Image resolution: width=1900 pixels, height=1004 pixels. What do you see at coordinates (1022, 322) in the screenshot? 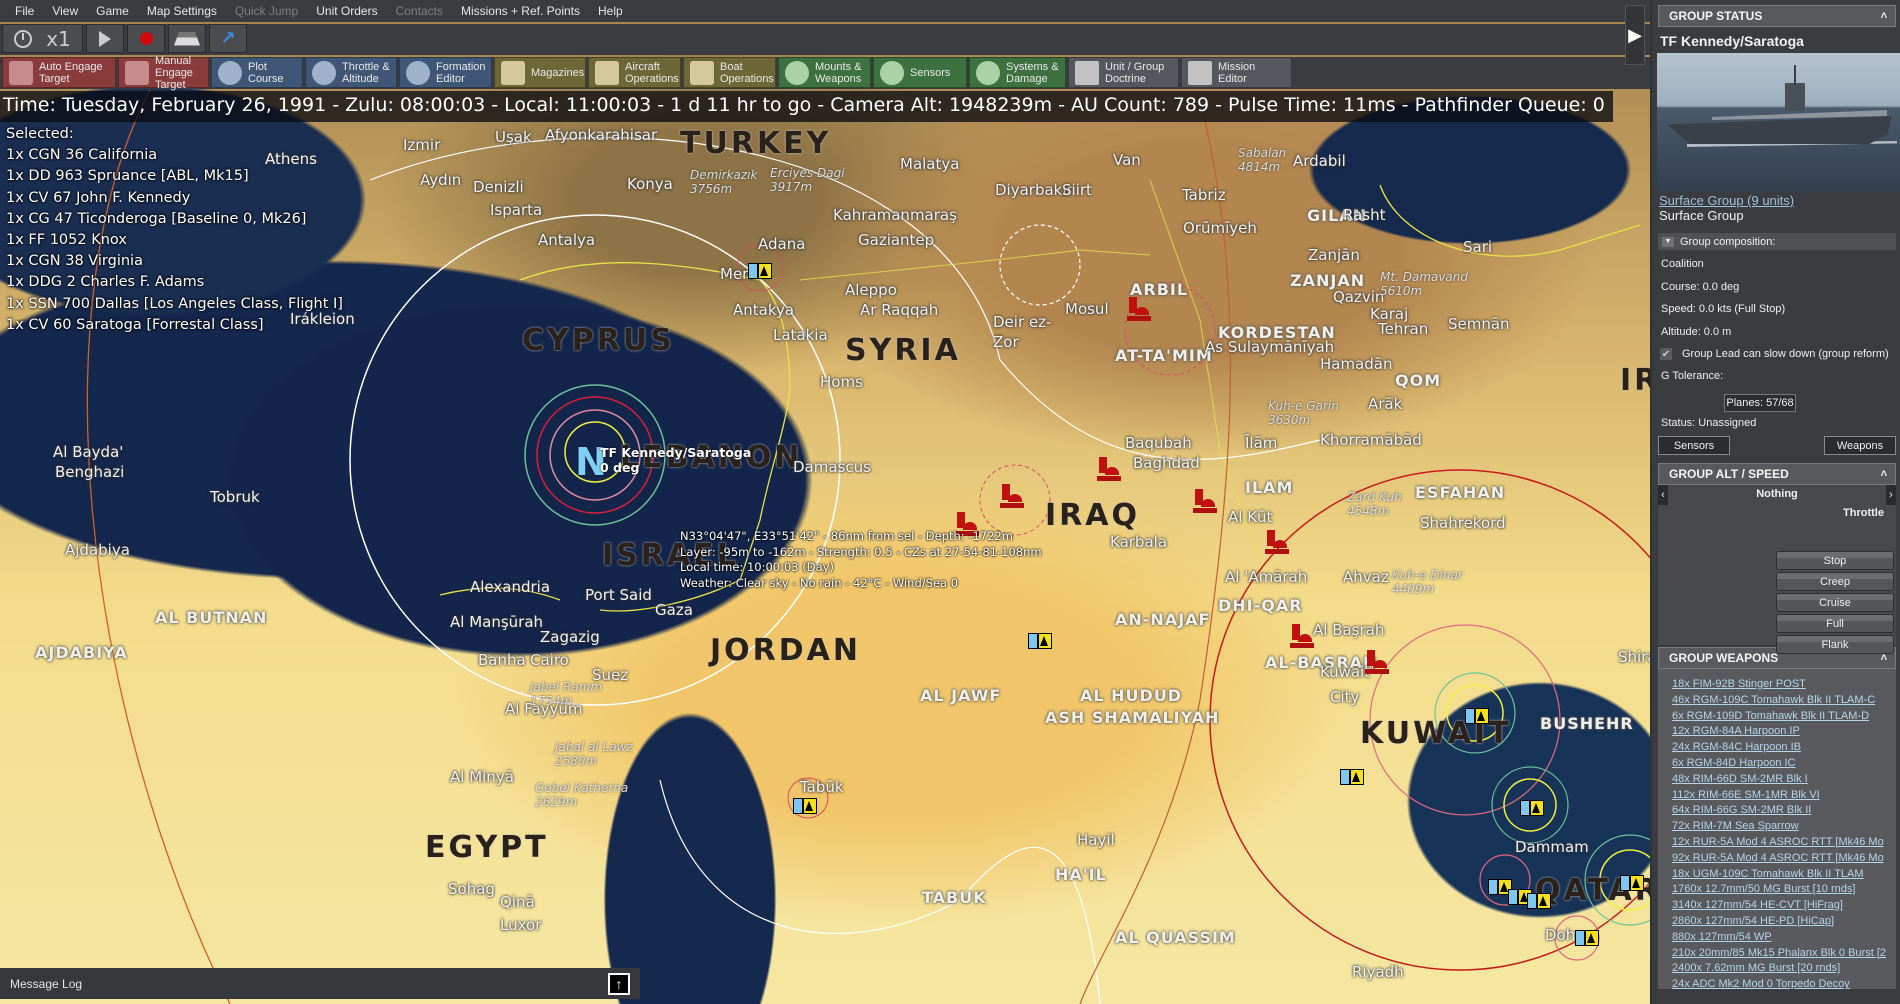
I see `city-label: Deir ez-` at bounding box center [1022, 322].